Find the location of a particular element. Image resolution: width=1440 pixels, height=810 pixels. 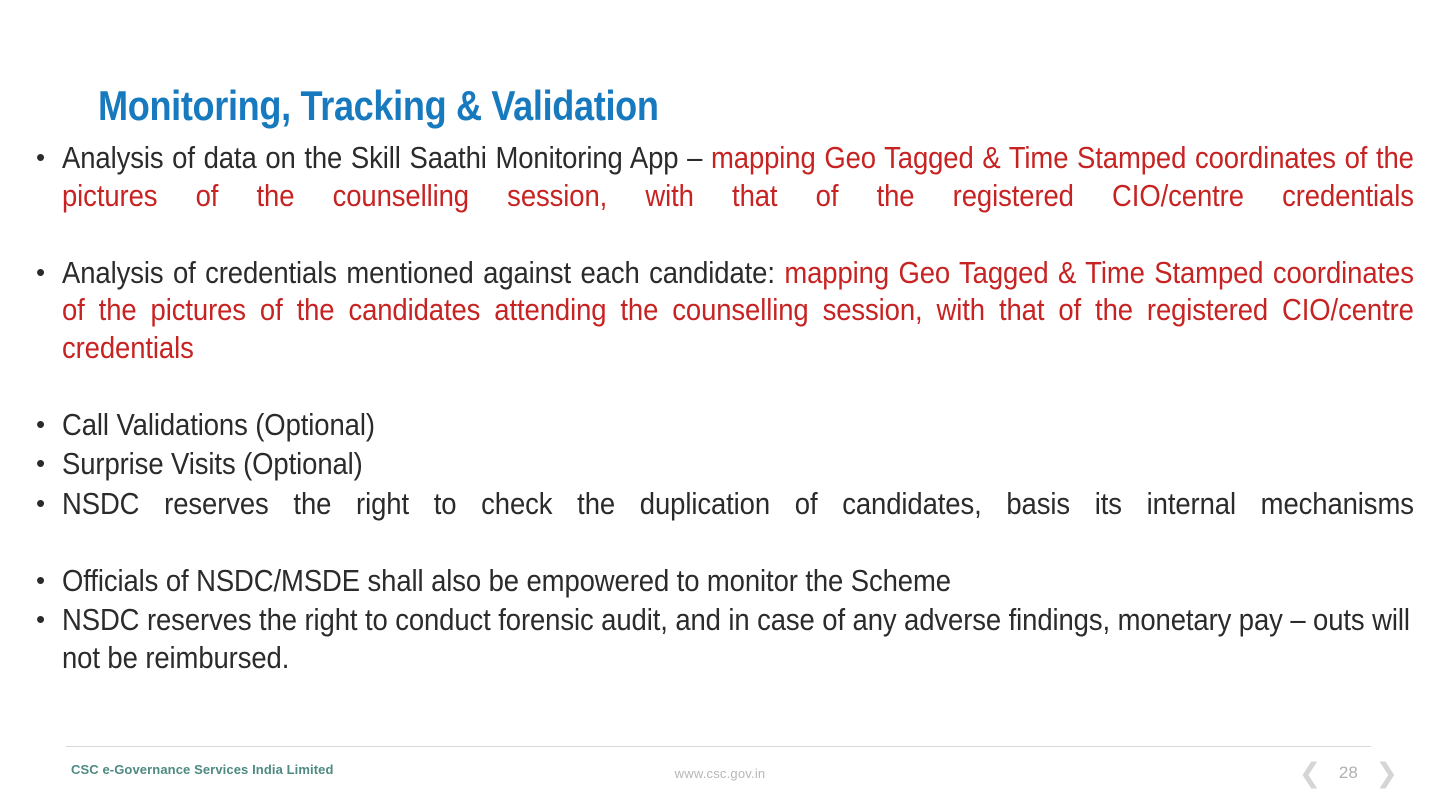

body-text: Call Validations (Optional) is located at coordinates (218, 424).